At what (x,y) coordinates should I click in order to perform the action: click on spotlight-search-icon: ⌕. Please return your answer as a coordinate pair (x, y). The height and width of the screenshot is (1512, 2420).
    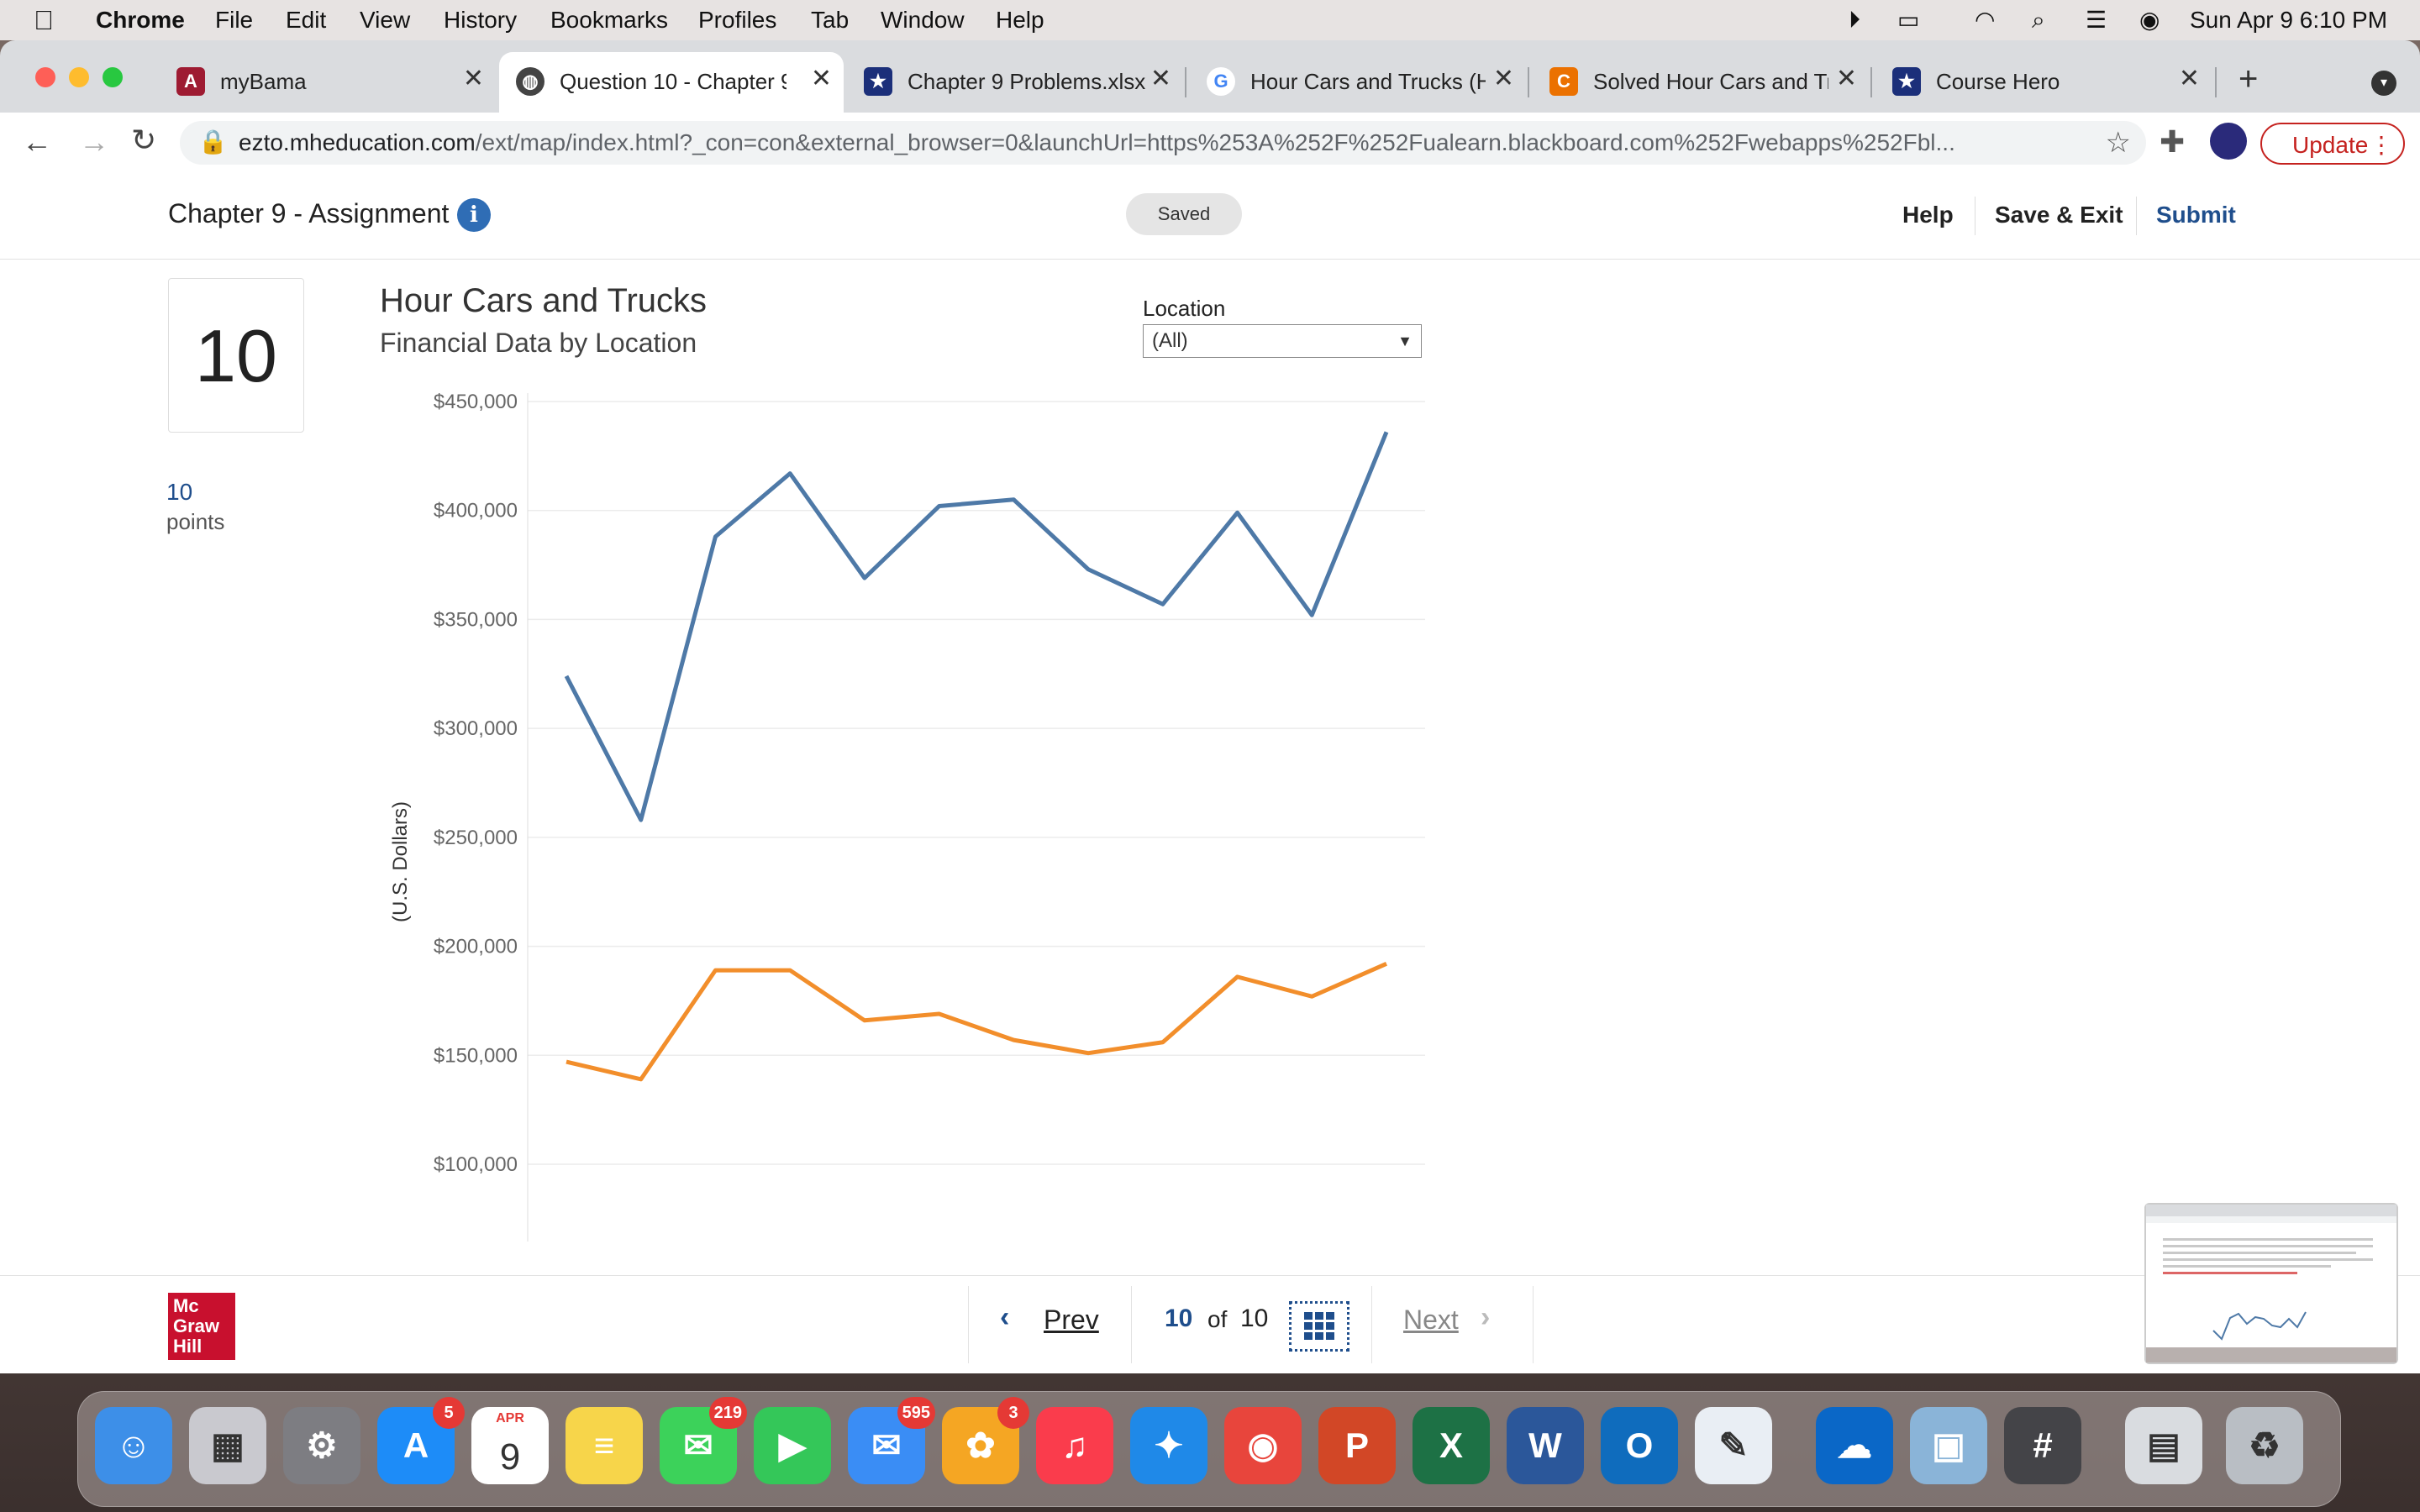
    Looking at the image, I should click on (2039, 20).